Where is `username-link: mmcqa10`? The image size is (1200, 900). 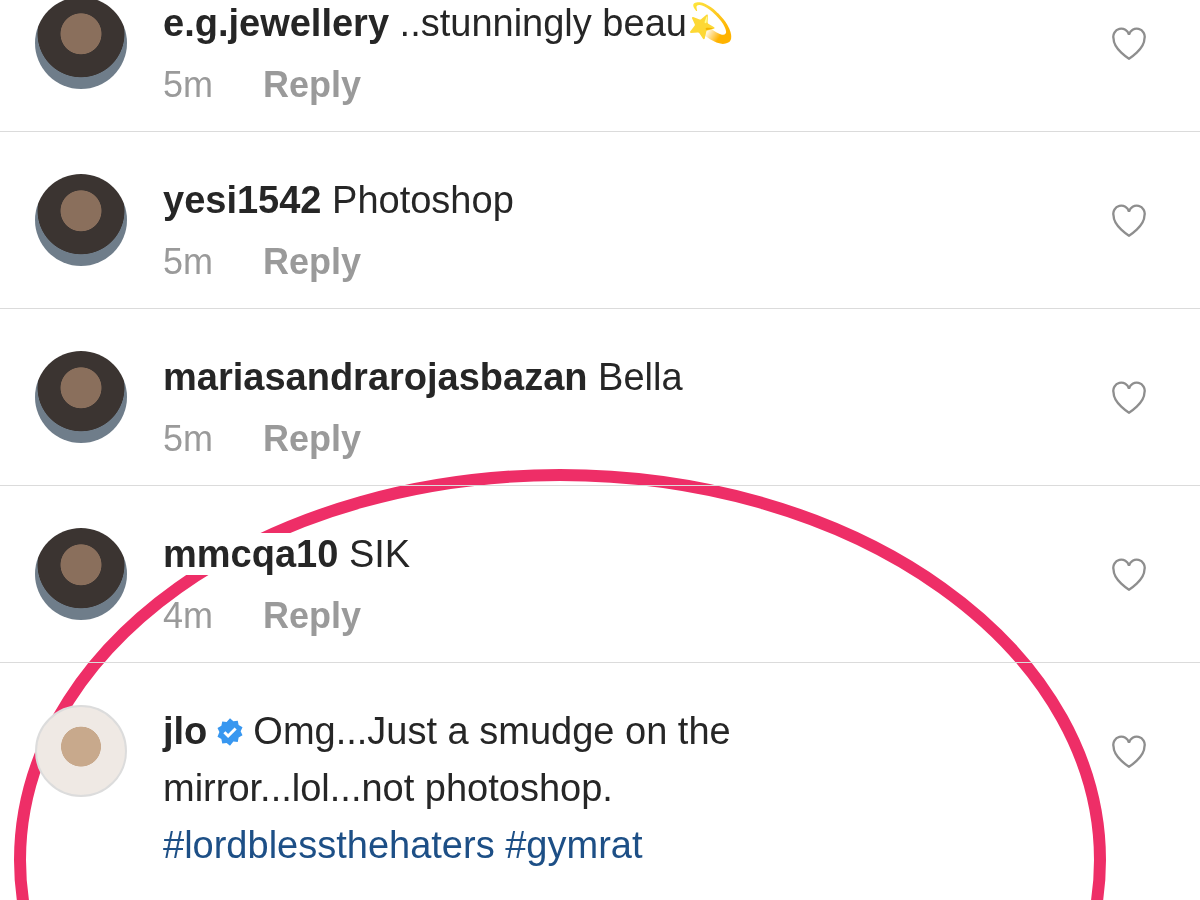
username-link: mmcqa10 is located at coordinates (251, 554).